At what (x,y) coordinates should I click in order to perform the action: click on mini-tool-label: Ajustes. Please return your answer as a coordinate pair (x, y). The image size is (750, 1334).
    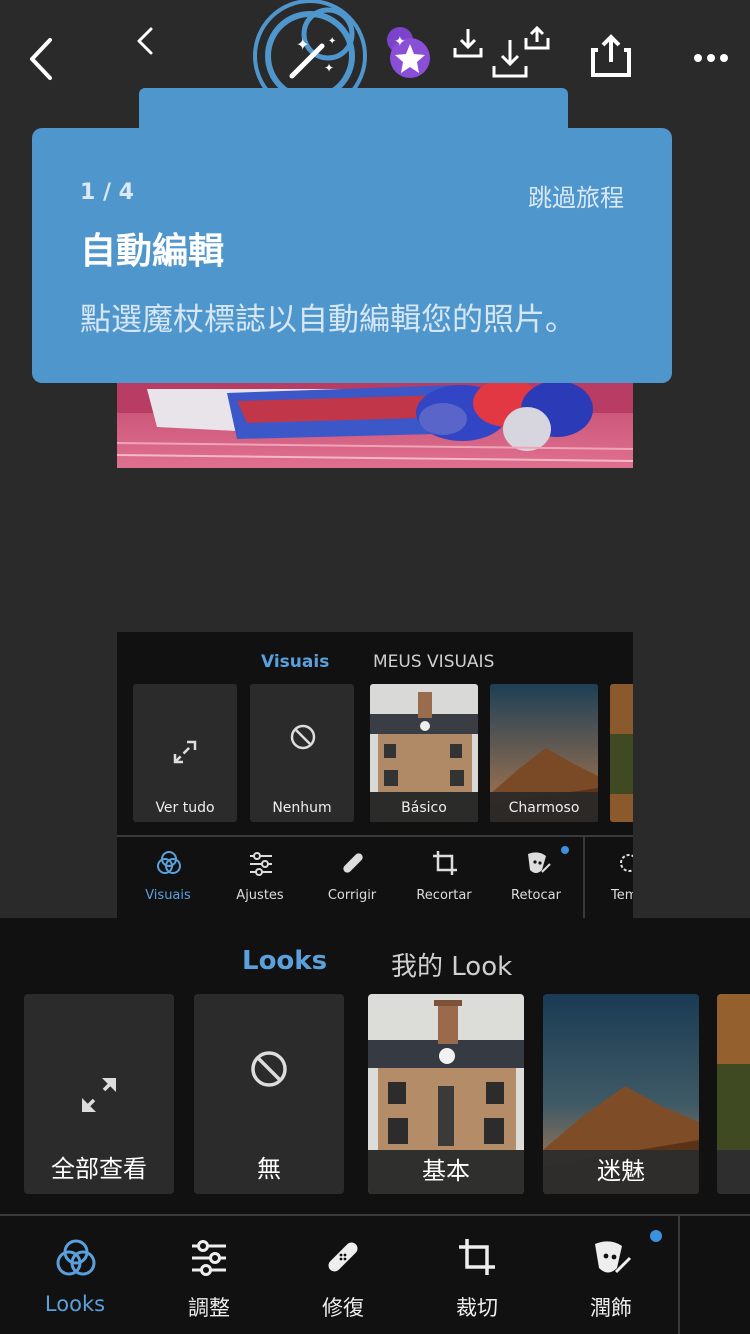
    Looking at the image, I should click on (260, 895).